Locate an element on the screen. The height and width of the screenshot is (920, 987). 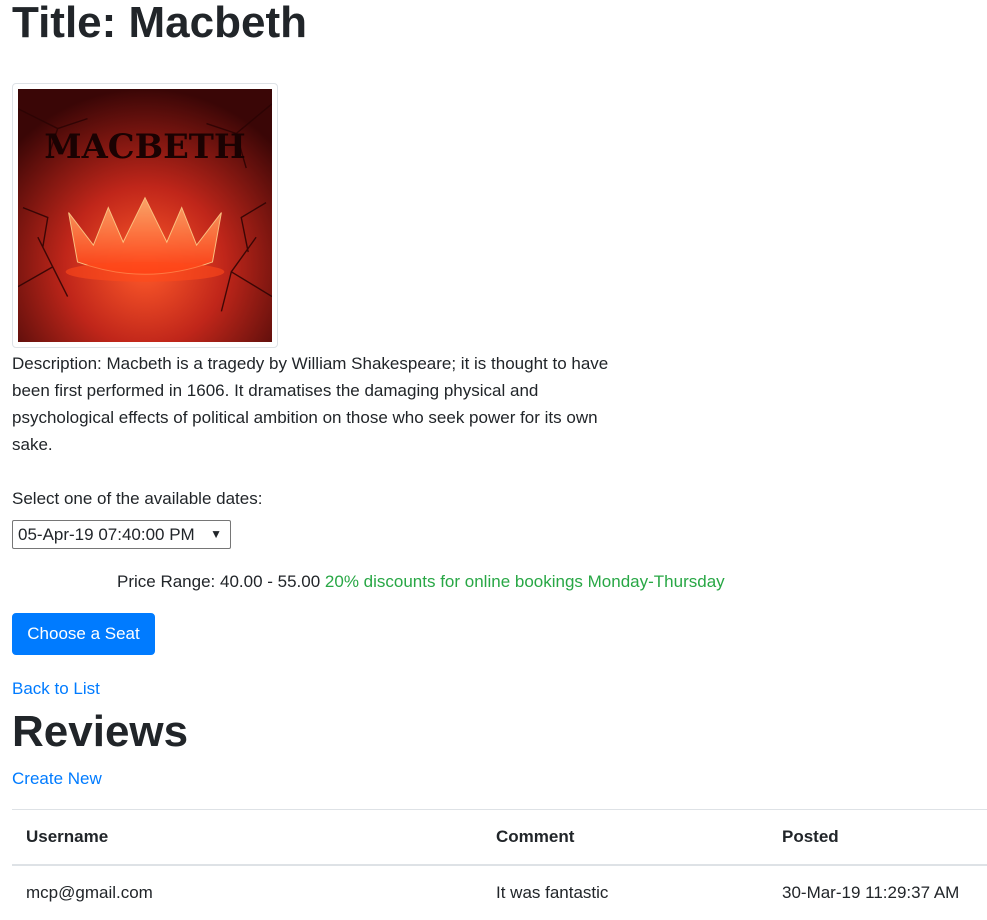
poster-image: MACBETH is located at coordinates (145, 215).